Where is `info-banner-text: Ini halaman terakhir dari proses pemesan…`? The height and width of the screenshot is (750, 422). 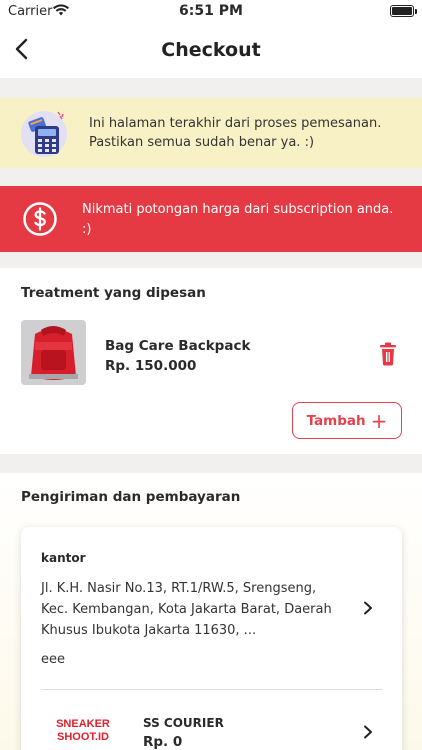 info-banner-text: Ini halaman terakhir dari proses pemesan… is located at coordinates (235, 133).